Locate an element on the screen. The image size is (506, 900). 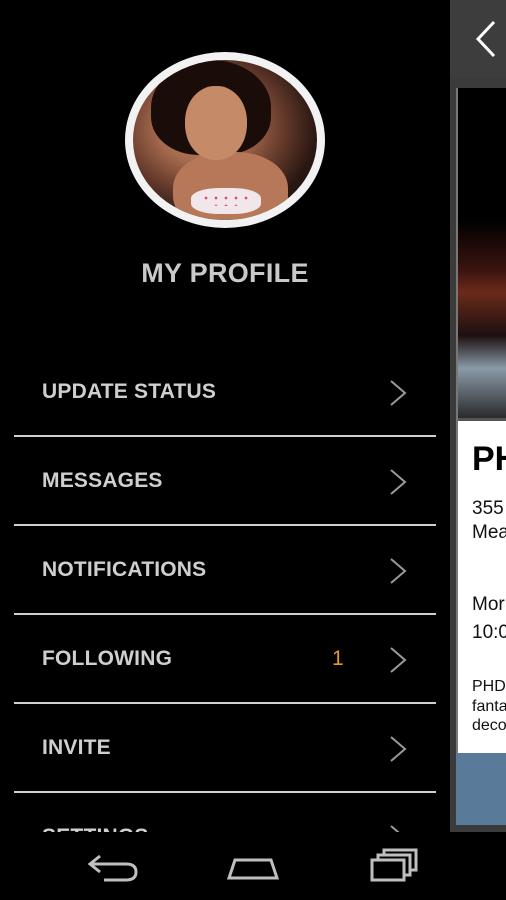
chevron-left-icon is located at coordinates (486, 39).